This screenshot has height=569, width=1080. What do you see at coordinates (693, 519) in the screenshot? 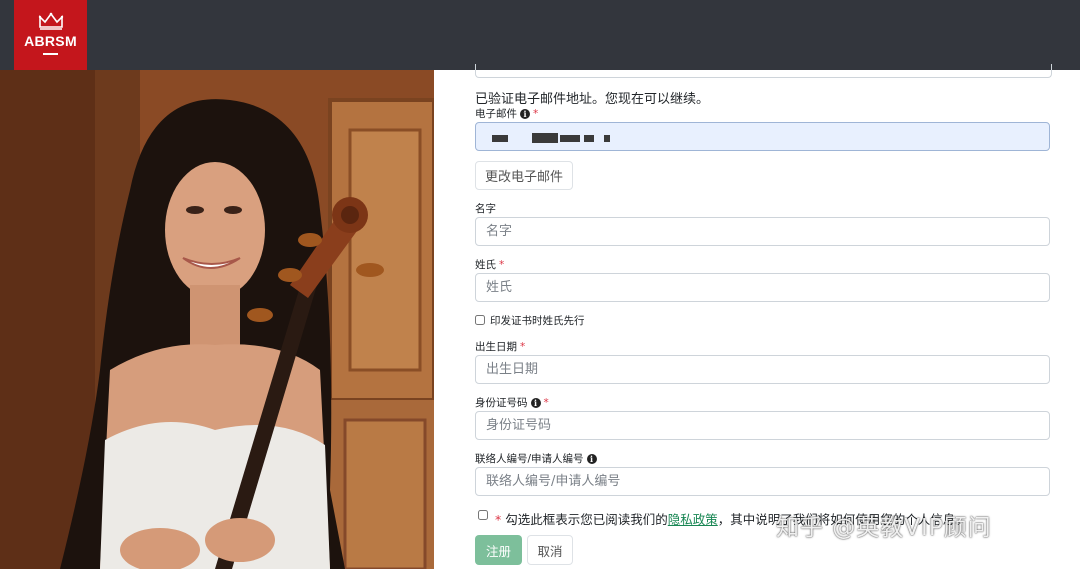
I see `privacy-policy-link: 隐私政策` at bounding box center [693, 519].